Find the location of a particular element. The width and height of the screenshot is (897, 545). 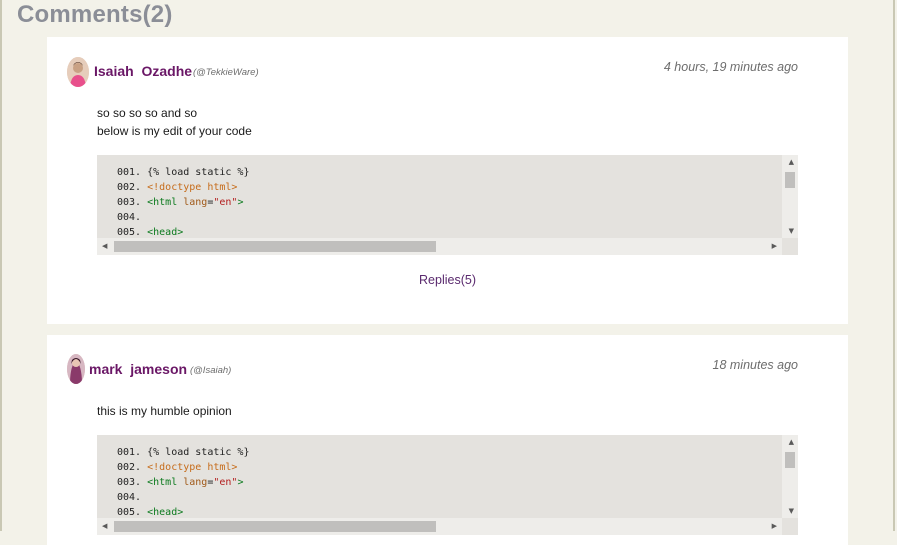

comment-text-line: this is my humble opinion is located at coordinates (164, 411).